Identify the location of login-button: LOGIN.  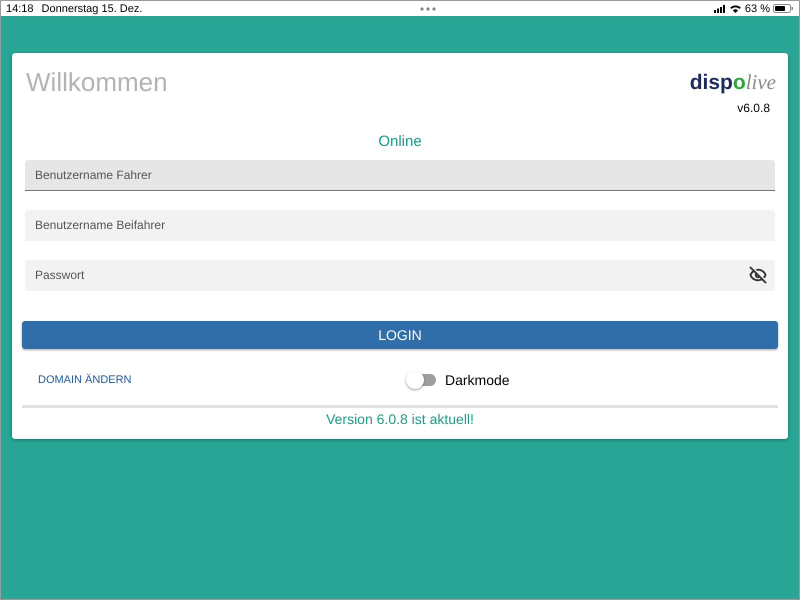
(400, 335).